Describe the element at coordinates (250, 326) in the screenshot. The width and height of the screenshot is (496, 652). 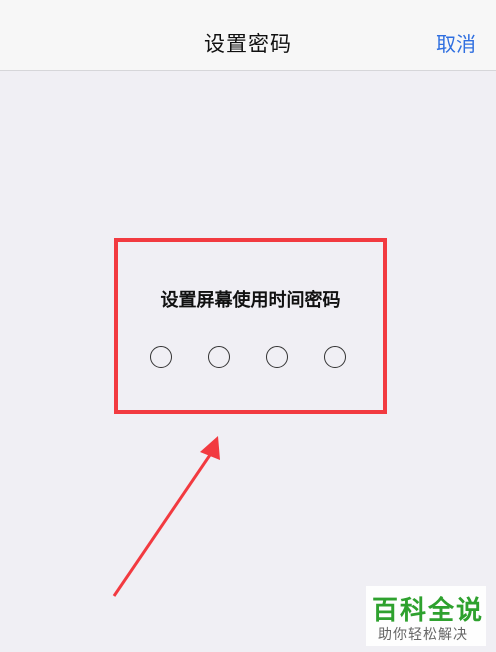
I see `passcode-highlight-box: 设置屏幕使用时间密码` at that location.